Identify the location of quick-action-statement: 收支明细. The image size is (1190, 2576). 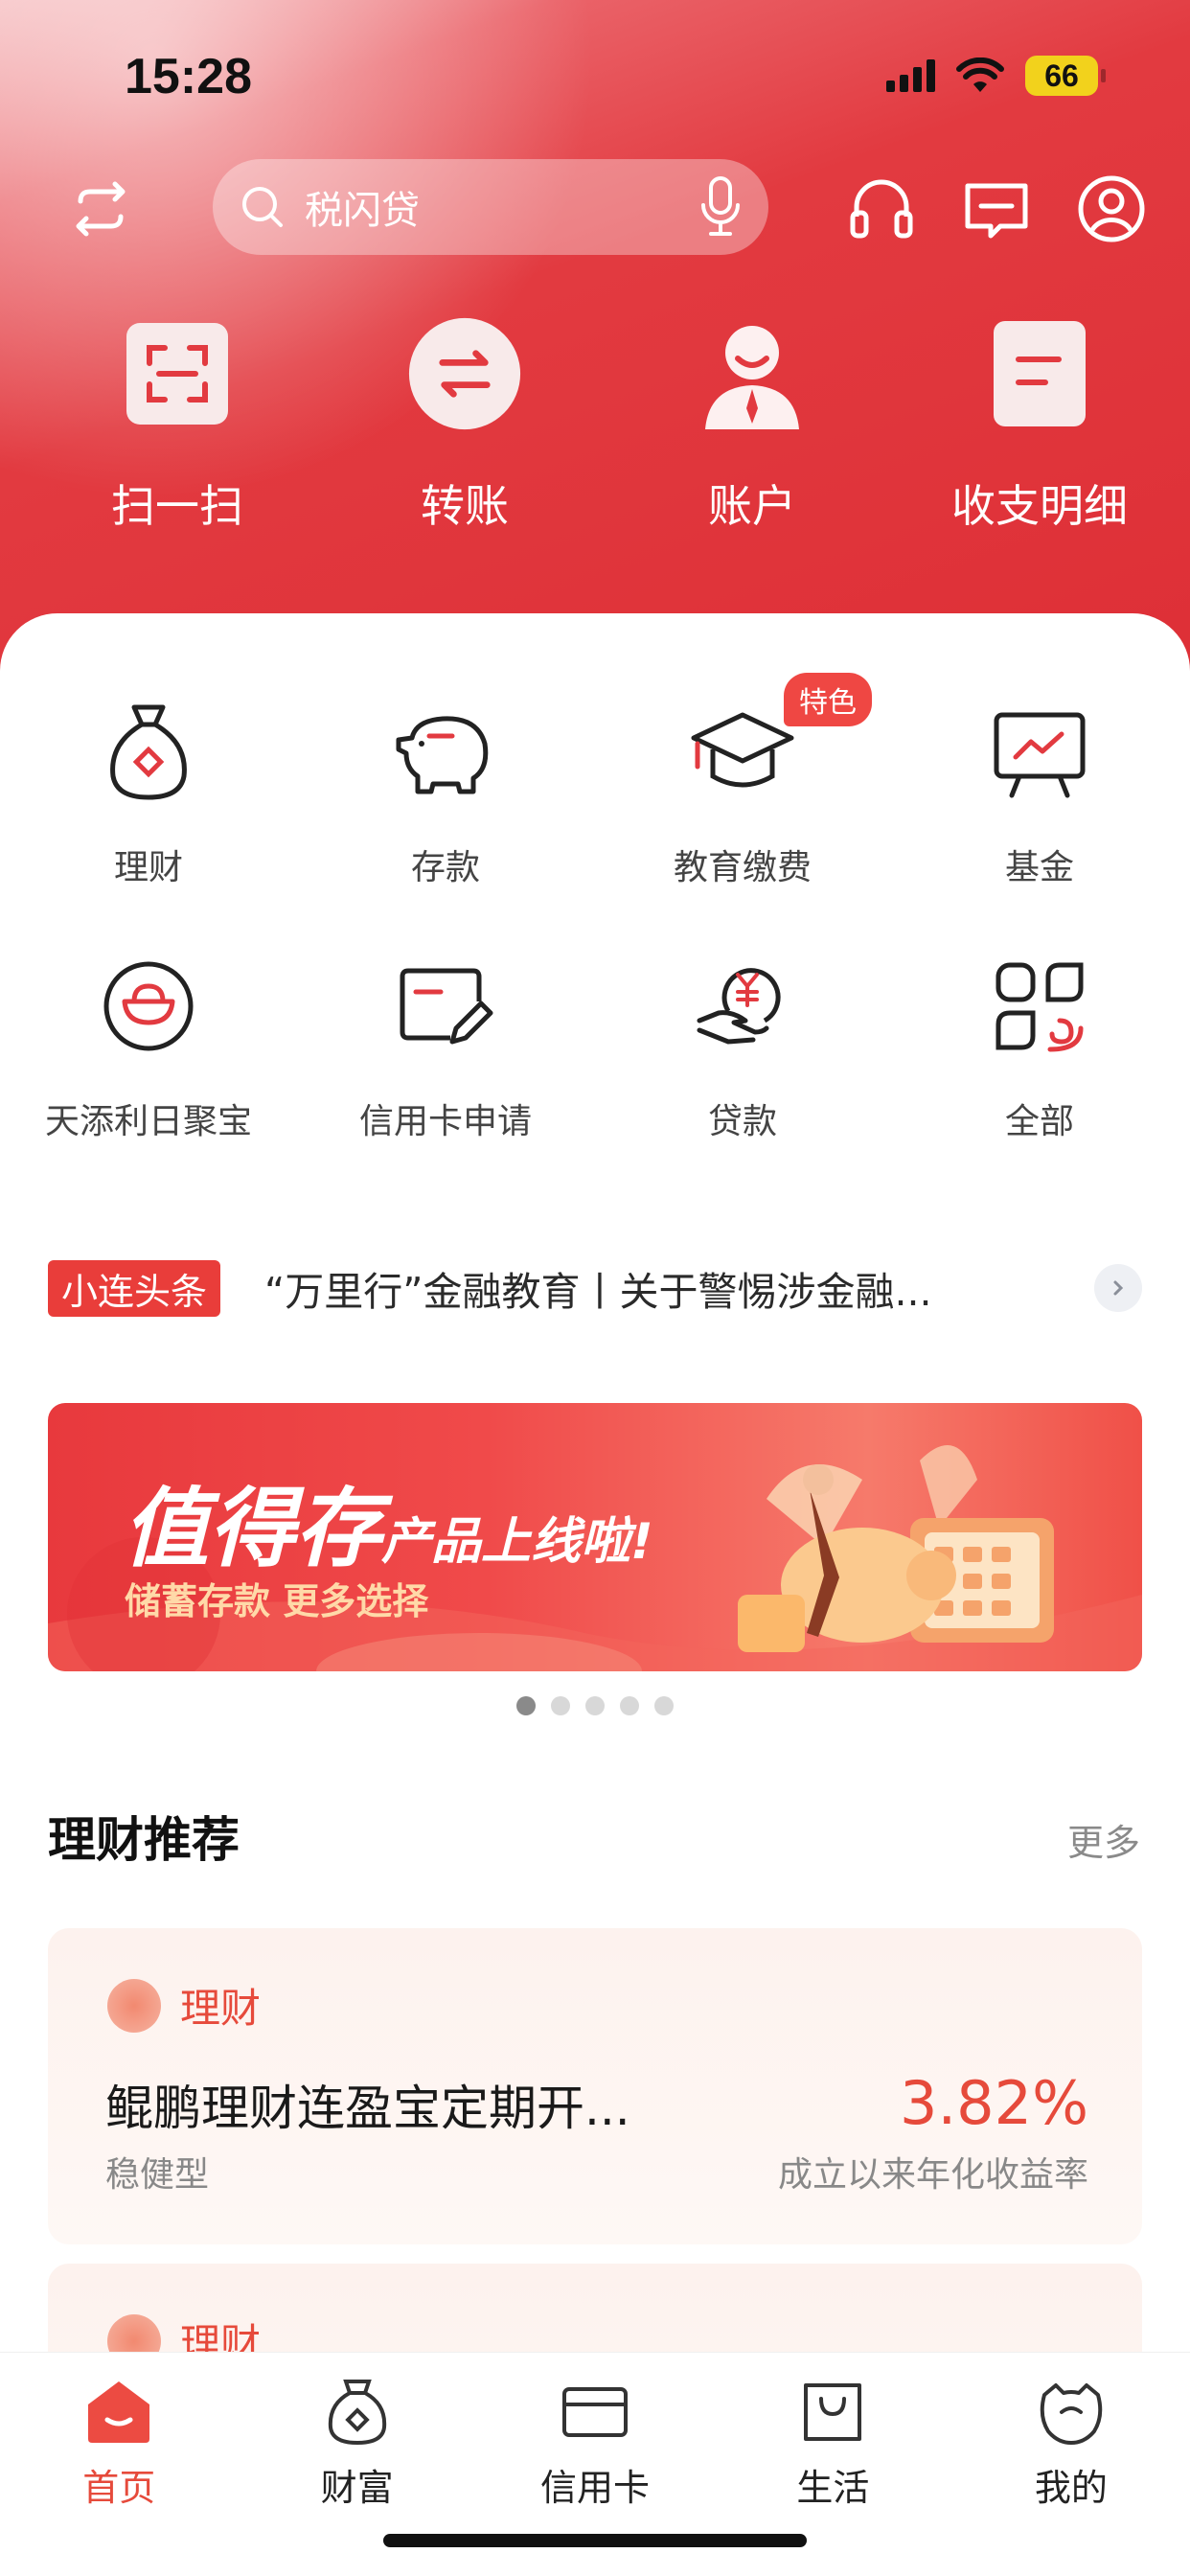
(1039, 425).